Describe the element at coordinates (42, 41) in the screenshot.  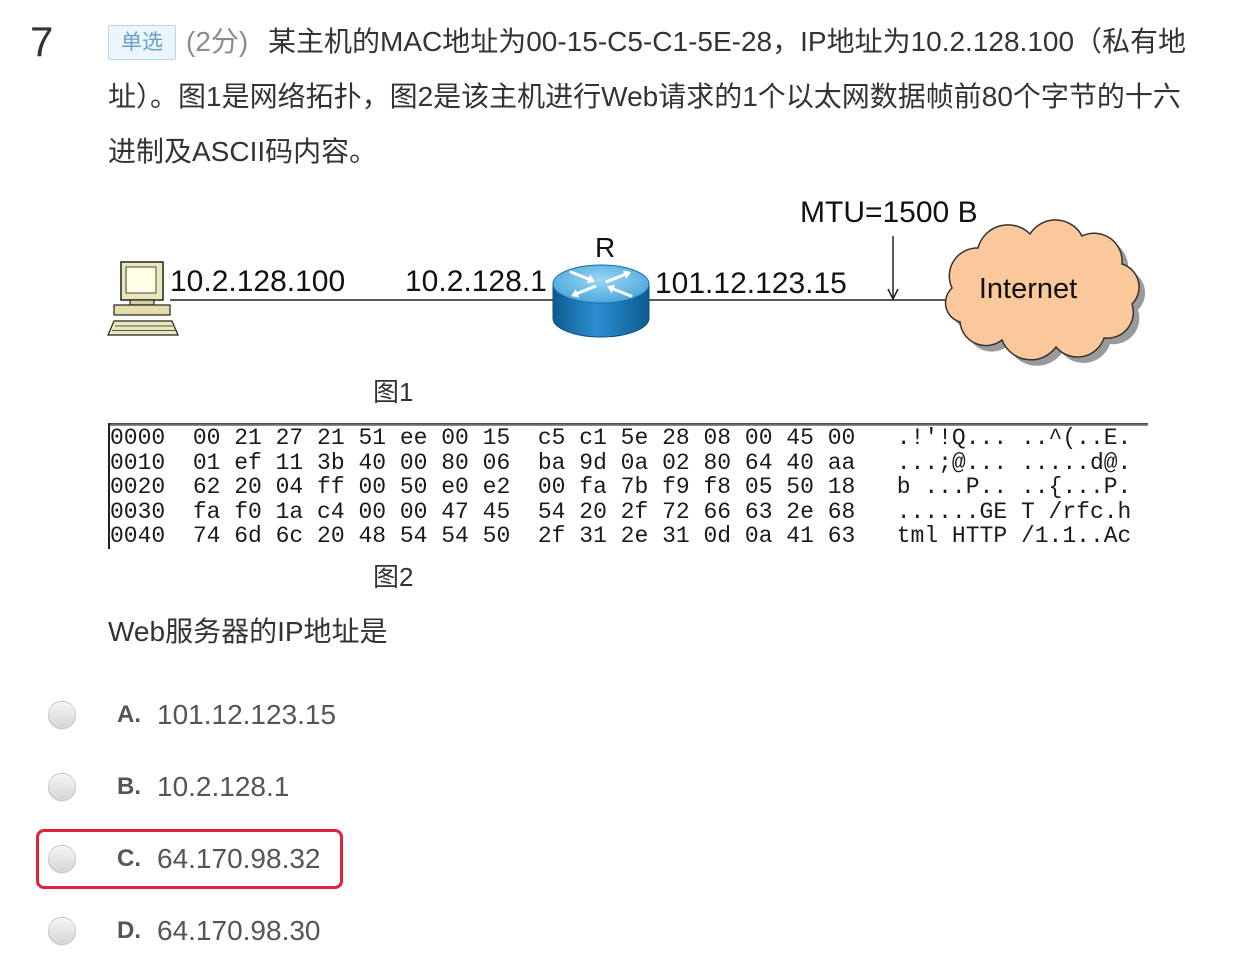
I see `question-number: 7` at that location.